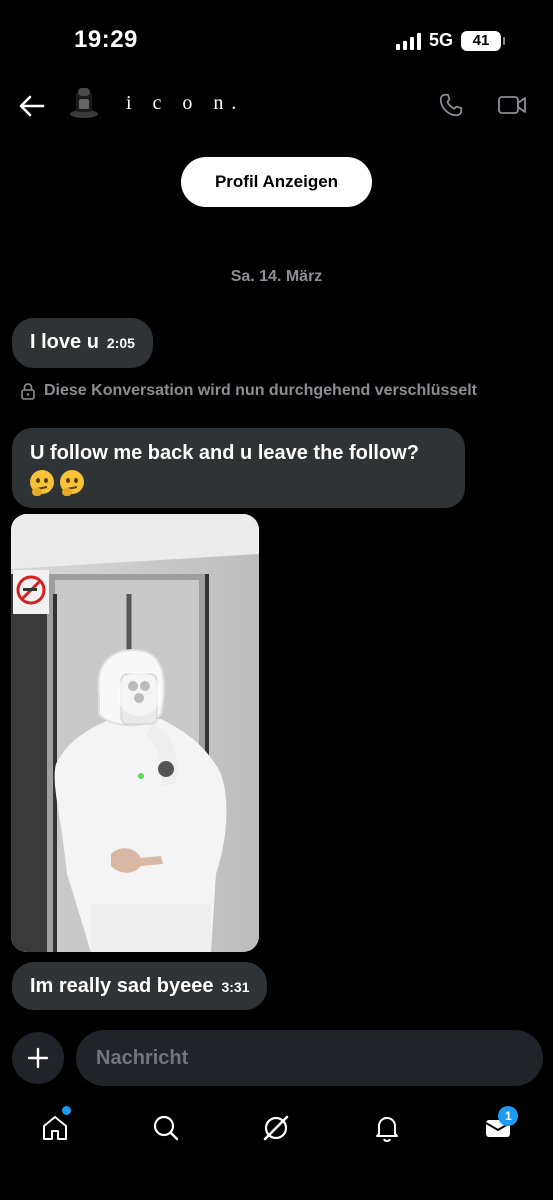  What do you see at coordinates (224, 453) in the screenshot?
I see `message-text: U follow me back and u leave the follow?` at bounding box center [224, 453].